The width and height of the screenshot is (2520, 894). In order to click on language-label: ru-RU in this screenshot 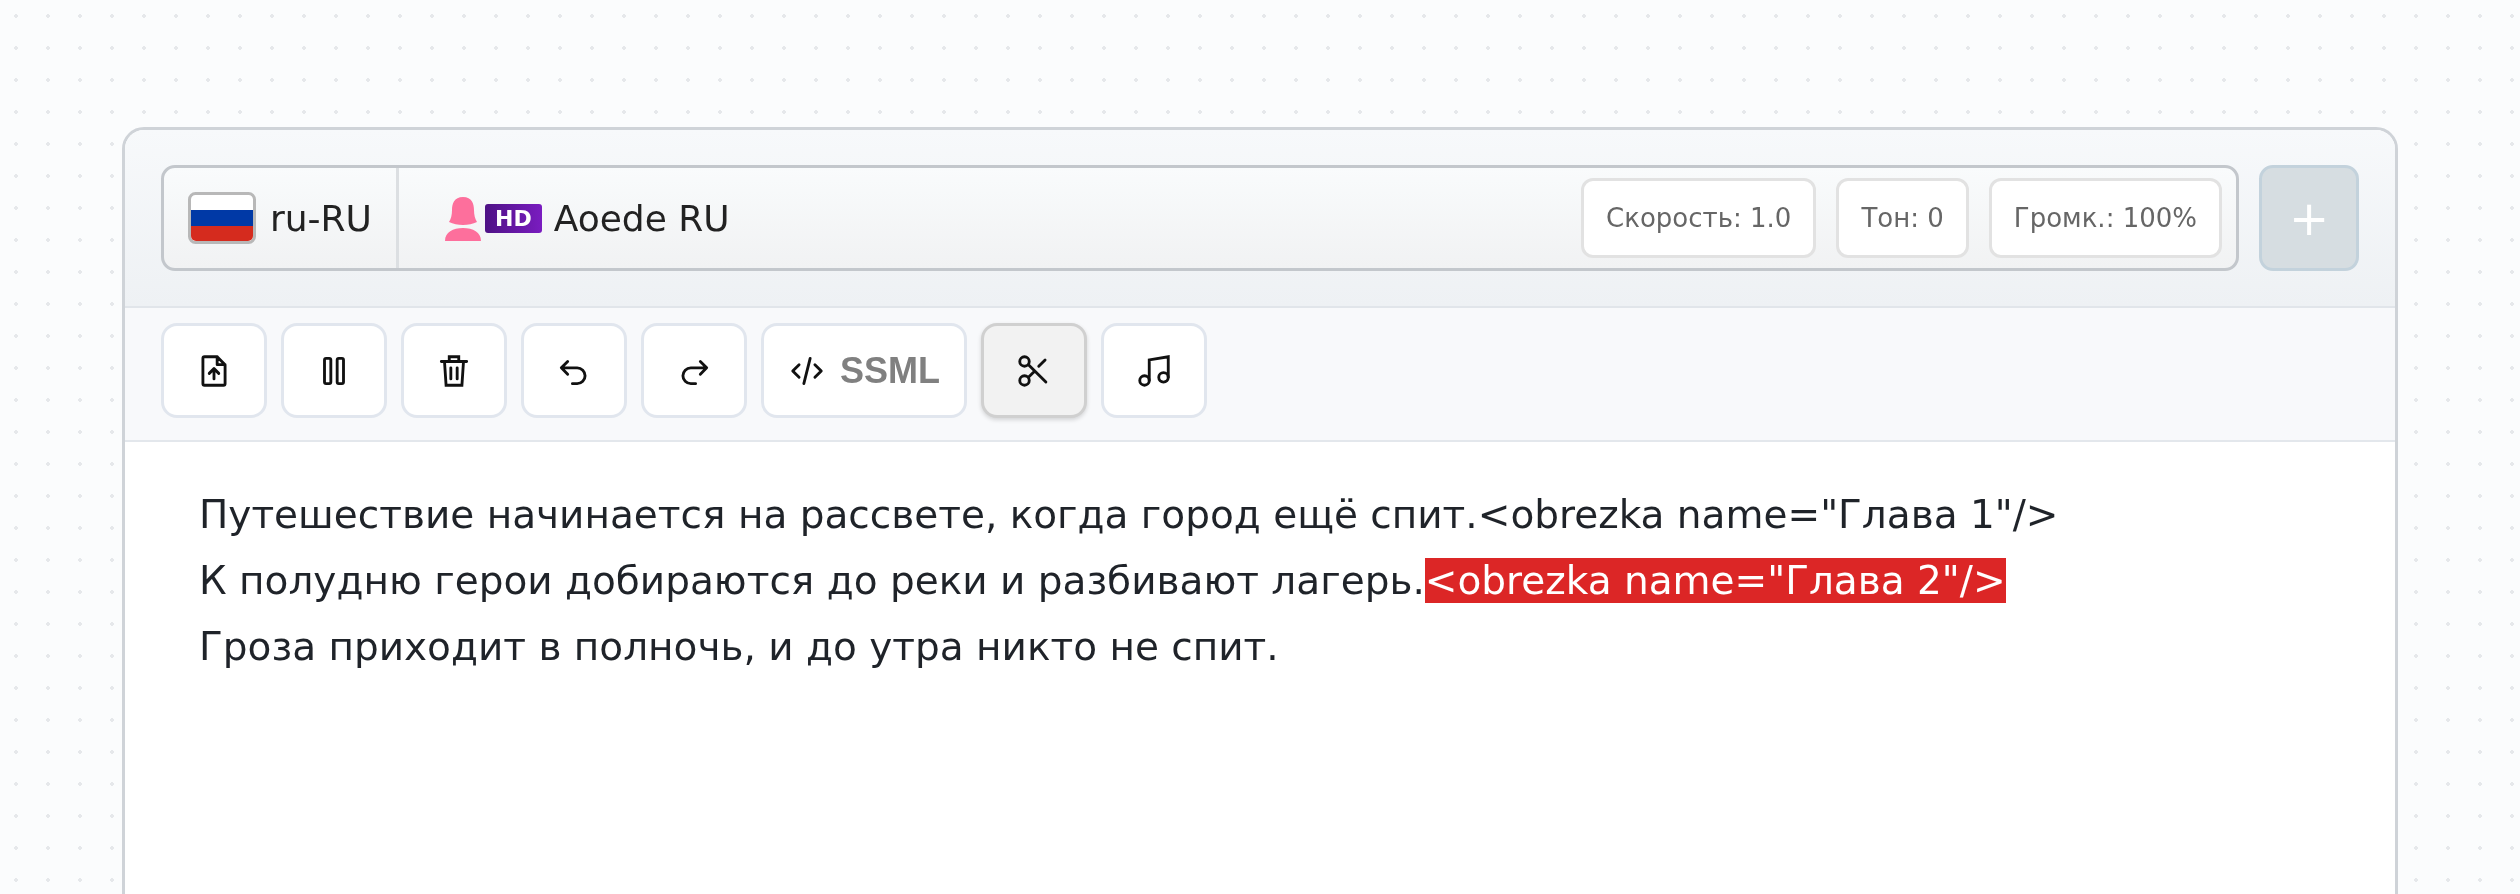, I will do `click(321, 218)`.